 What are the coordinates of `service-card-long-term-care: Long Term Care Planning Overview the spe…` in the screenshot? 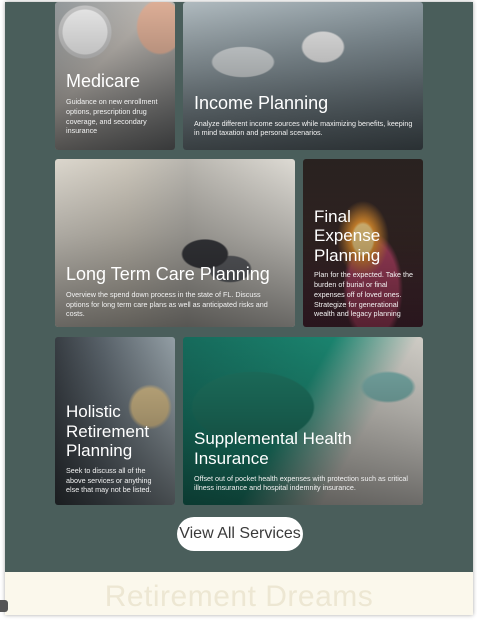 It's located at (175, 243).